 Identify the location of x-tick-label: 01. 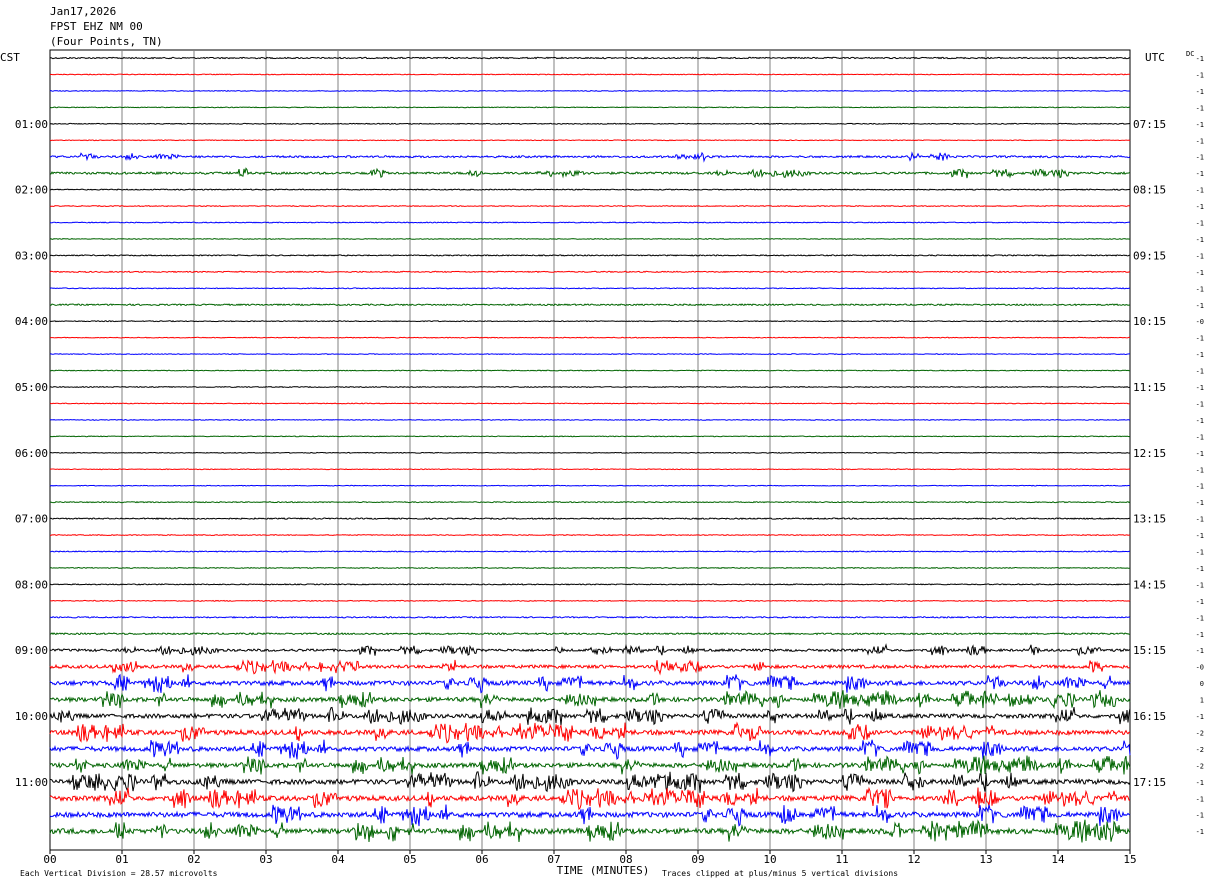
(121, 859).